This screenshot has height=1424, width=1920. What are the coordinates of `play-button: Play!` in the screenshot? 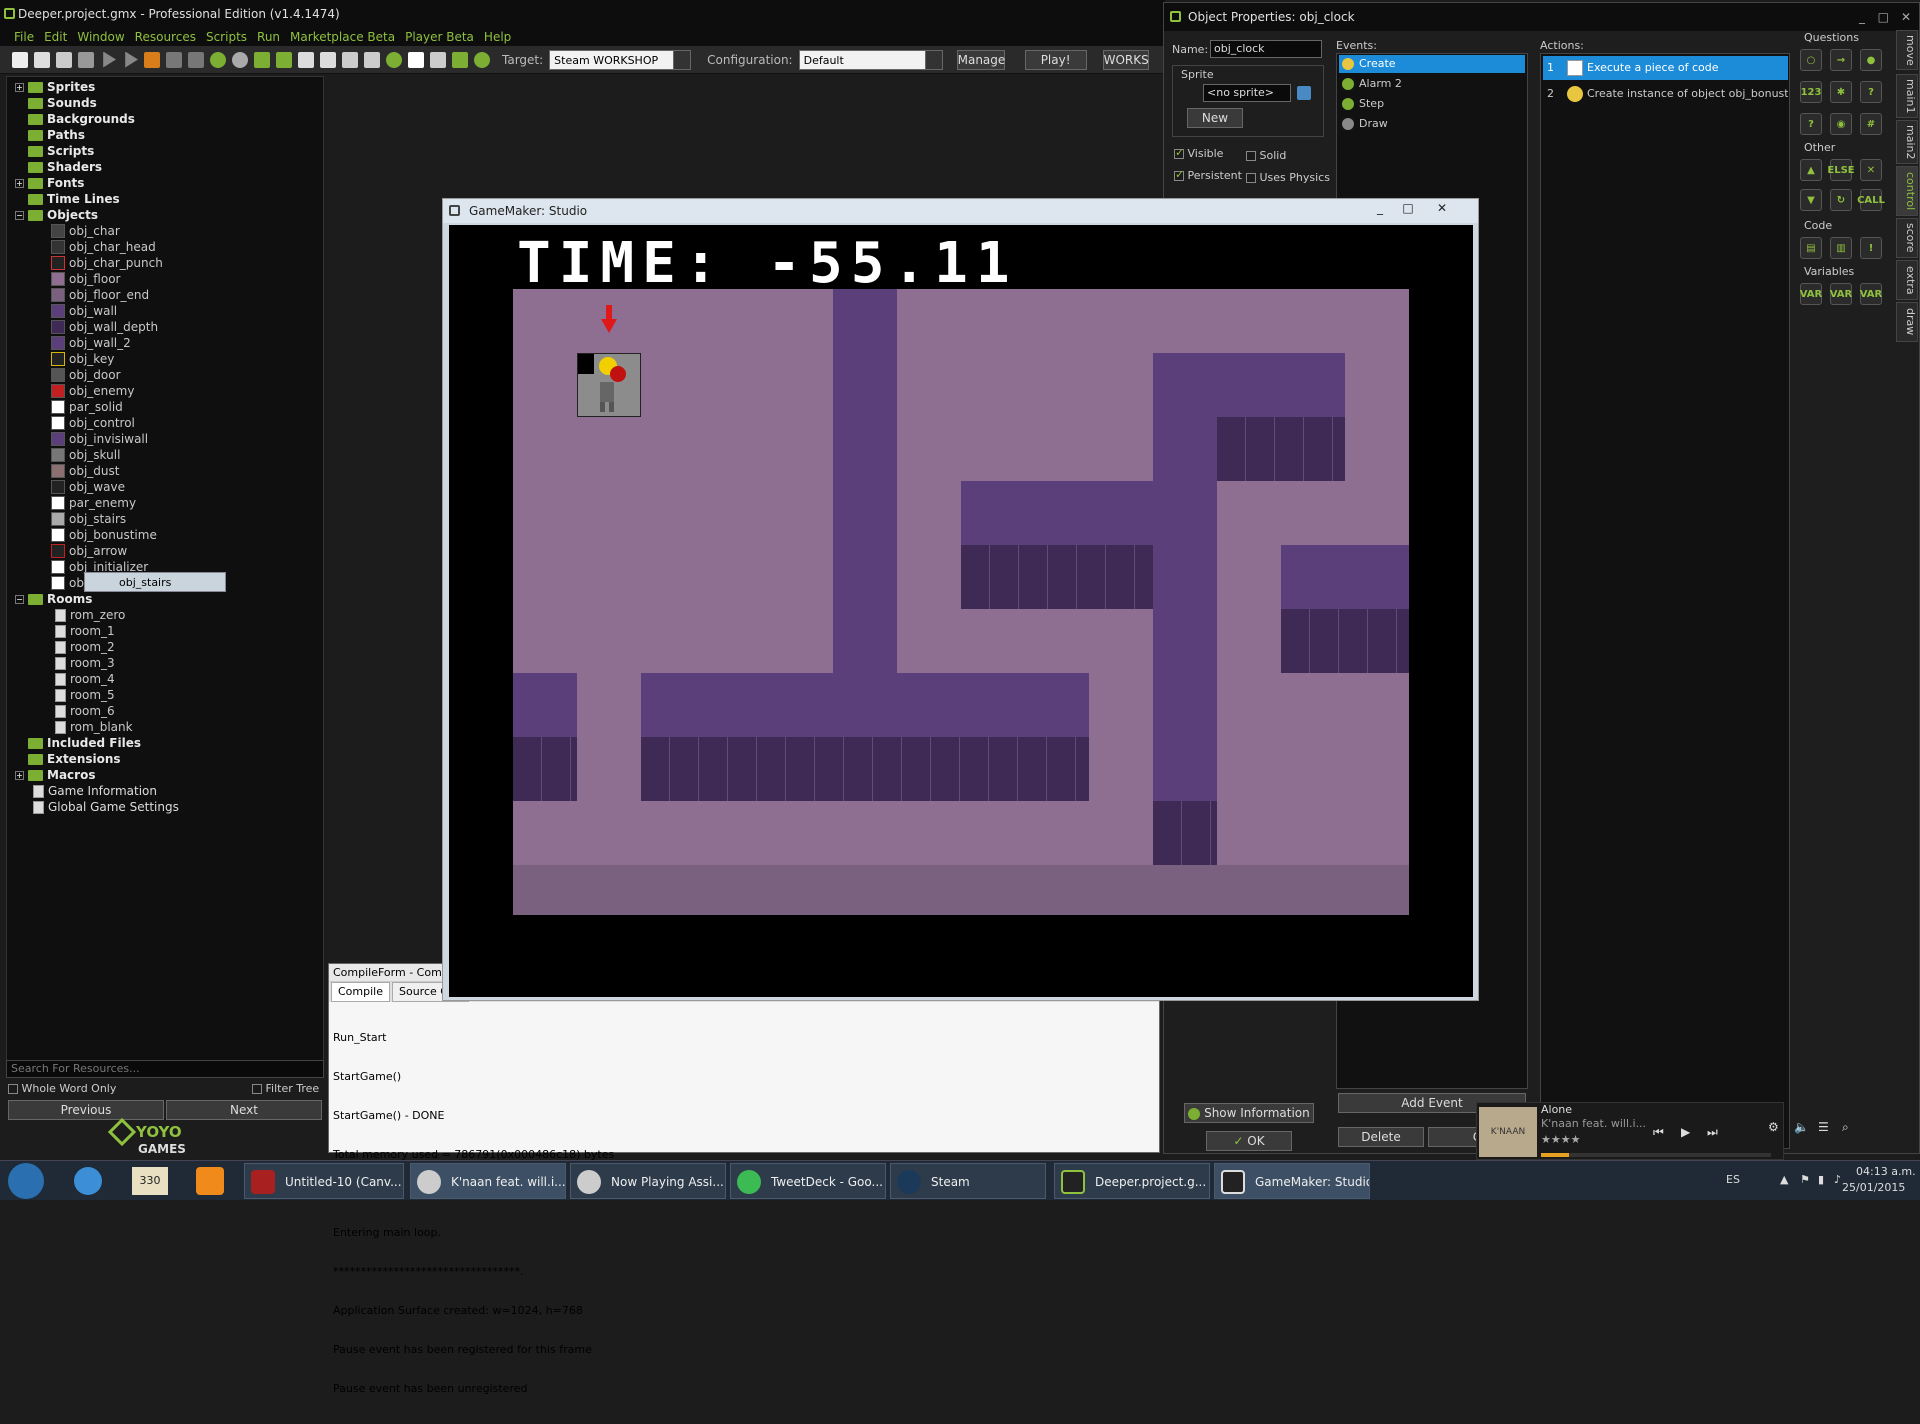 It's located at (1055, 59).